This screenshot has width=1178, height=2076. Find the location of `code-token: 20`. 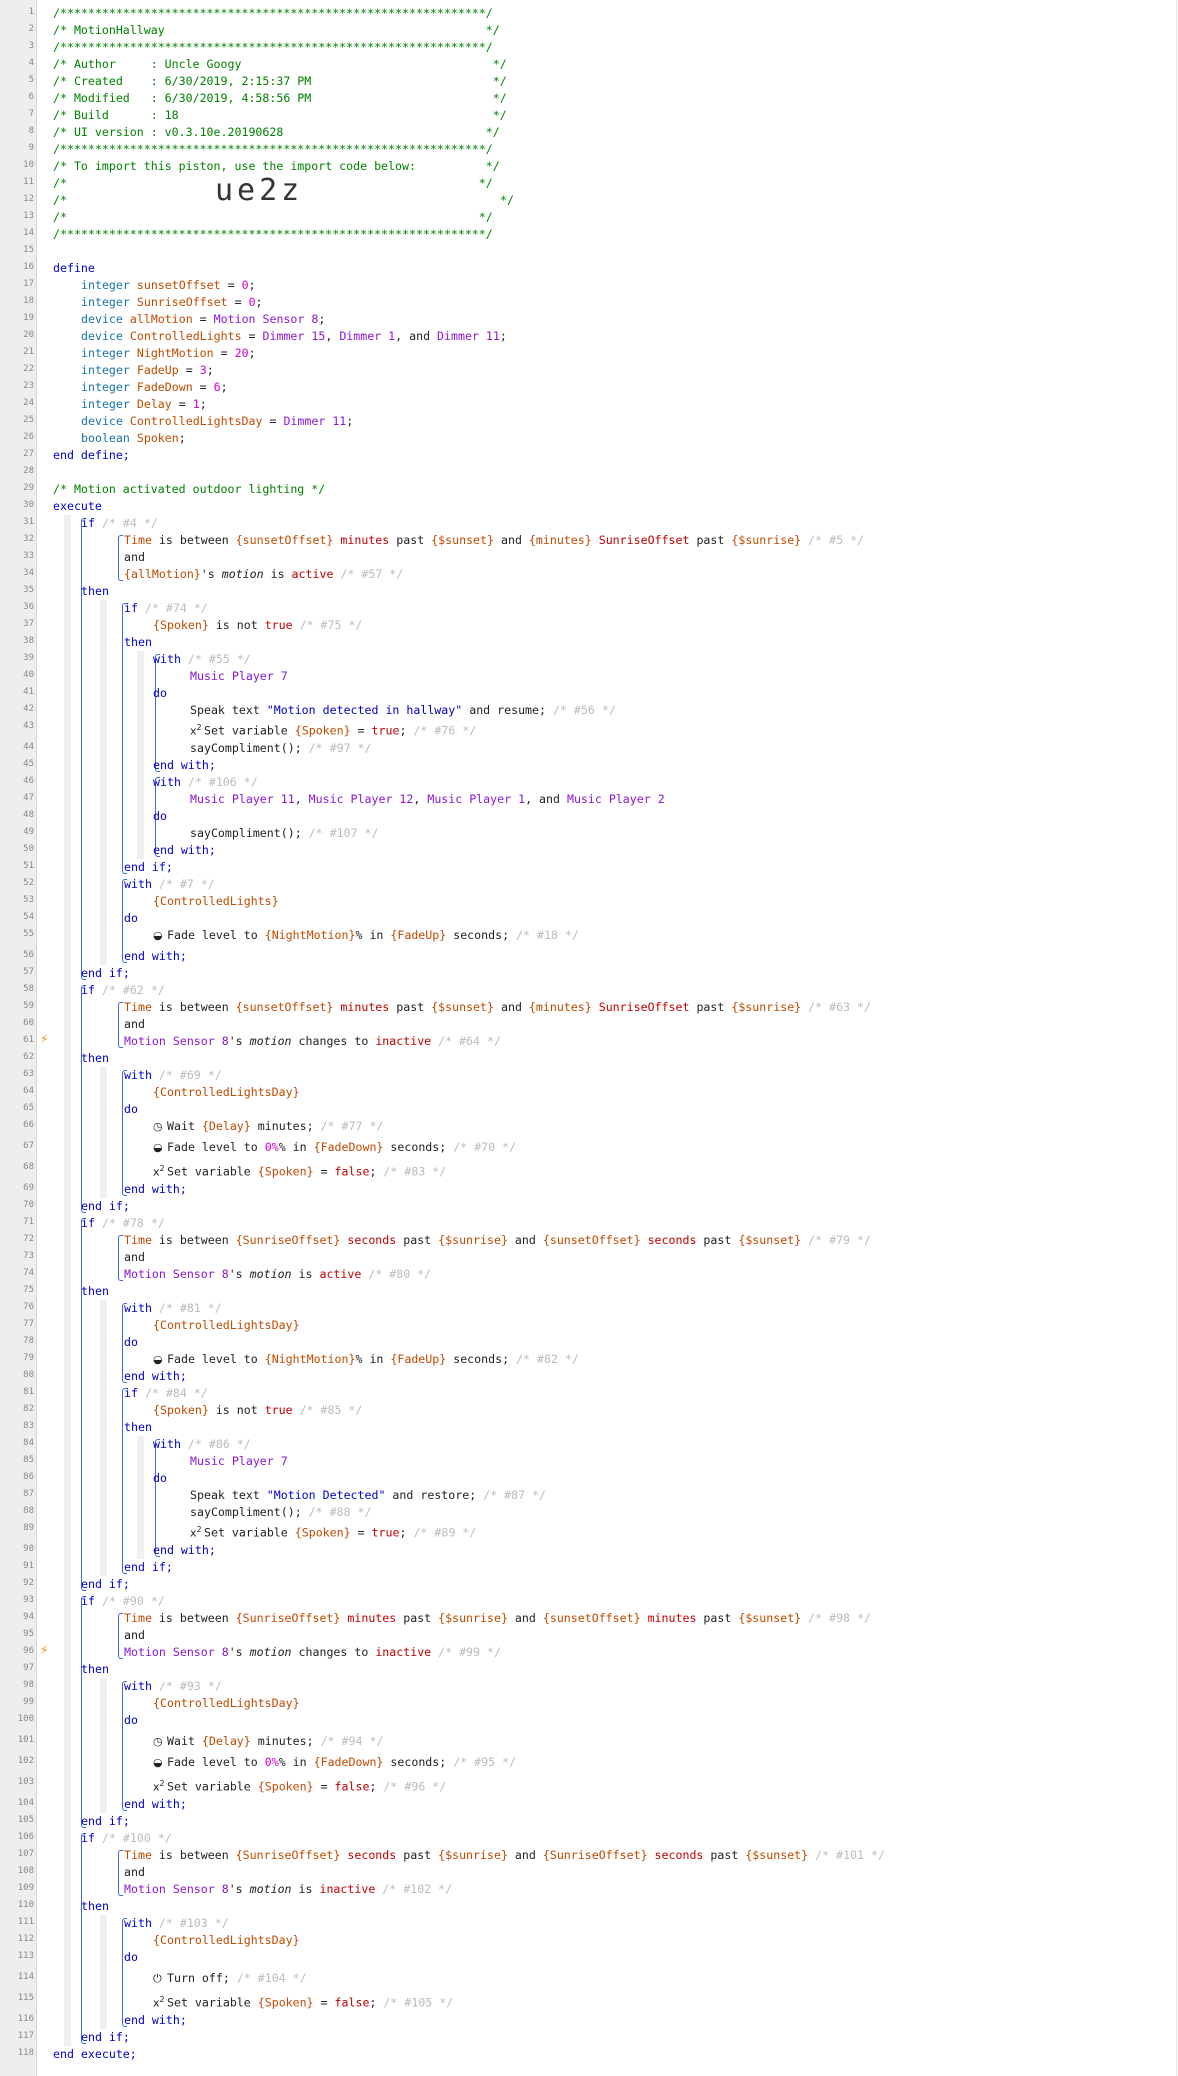

code-token: 20 is located at coordinates (241, 353).